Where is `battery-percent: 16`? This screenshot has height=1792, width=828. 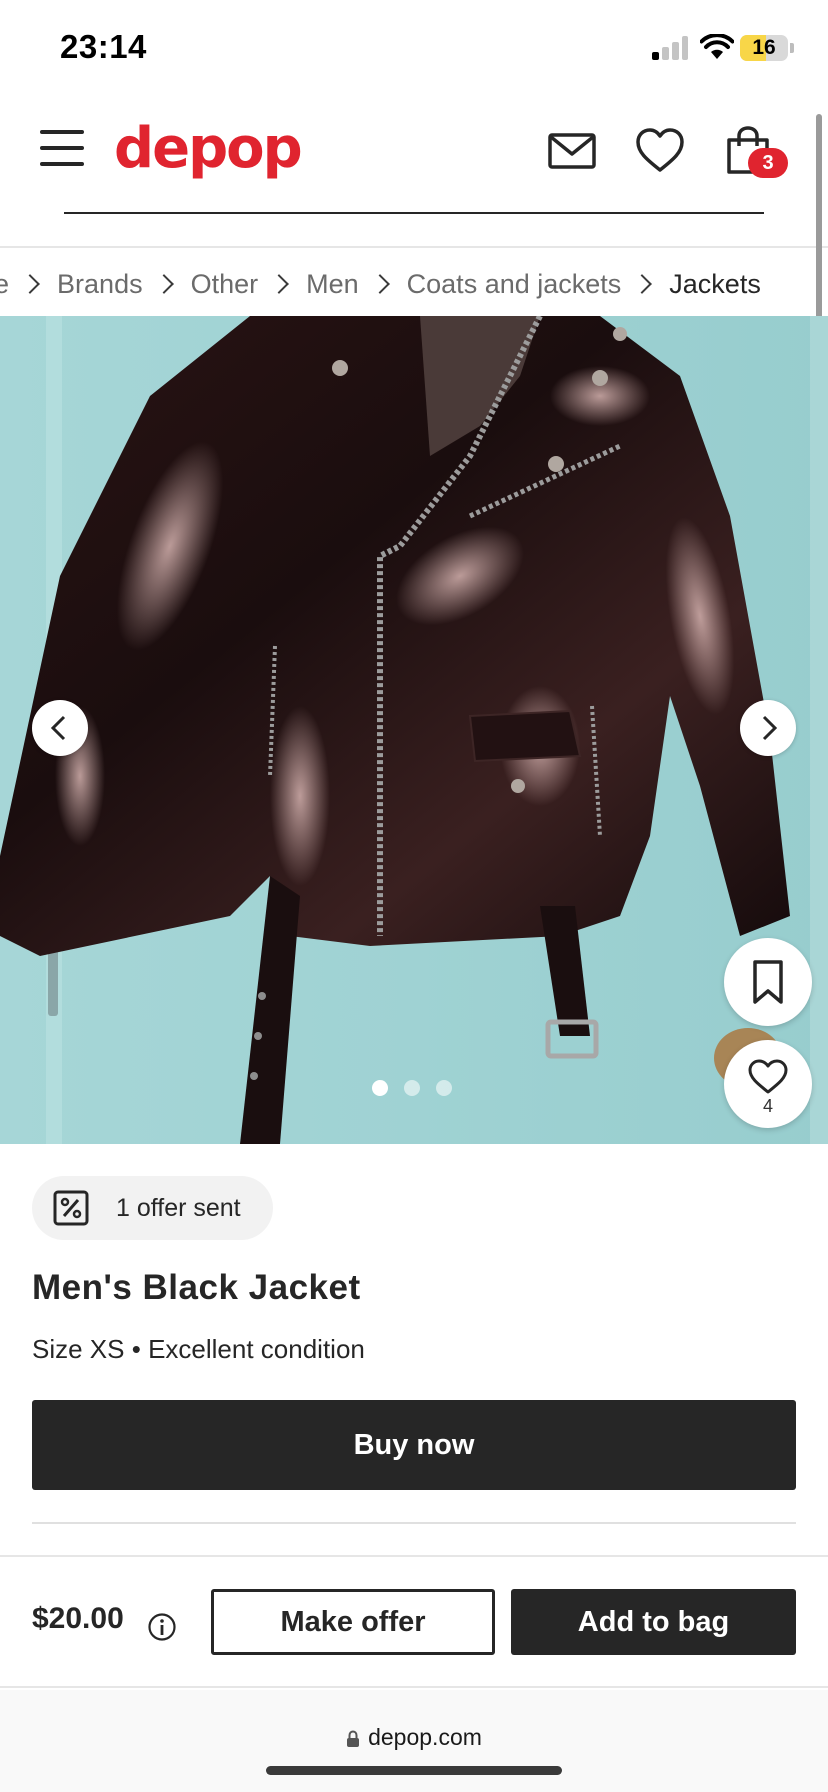 battery-percent: 16 is located at coordinates (764, 47).